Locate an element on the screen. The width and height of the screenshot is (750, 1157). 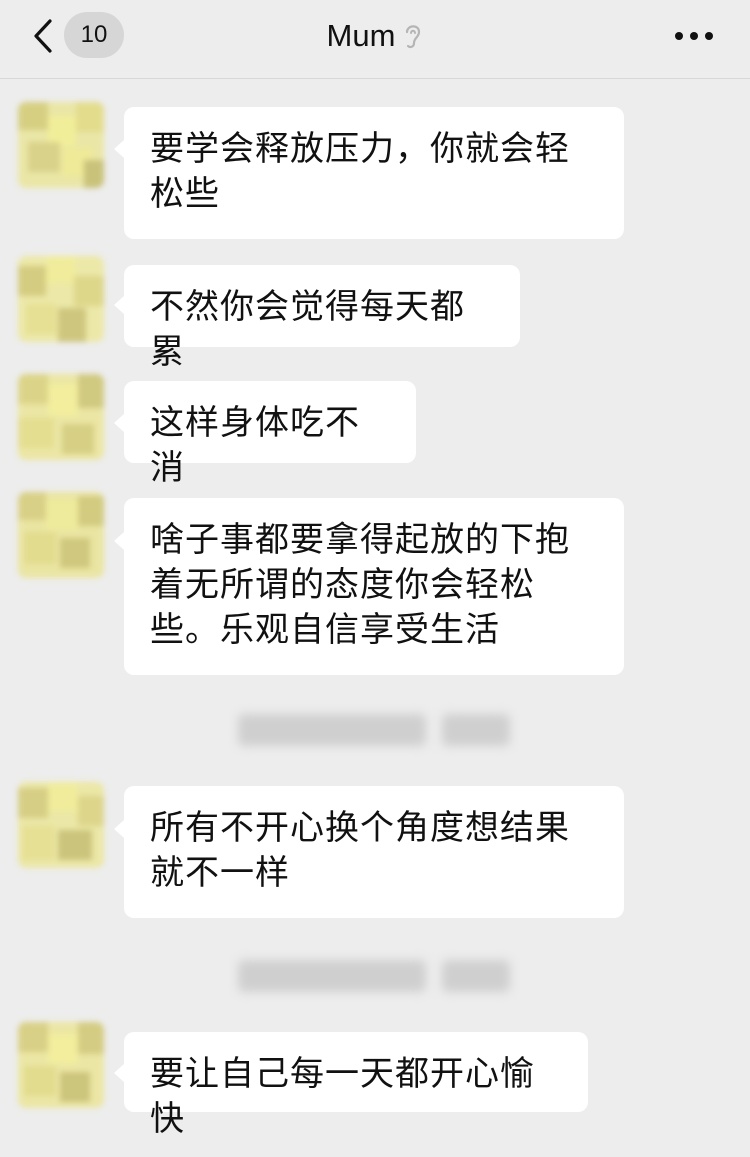
message-bubble: 这样身体吃不消 is located at coordinates (270, 434).